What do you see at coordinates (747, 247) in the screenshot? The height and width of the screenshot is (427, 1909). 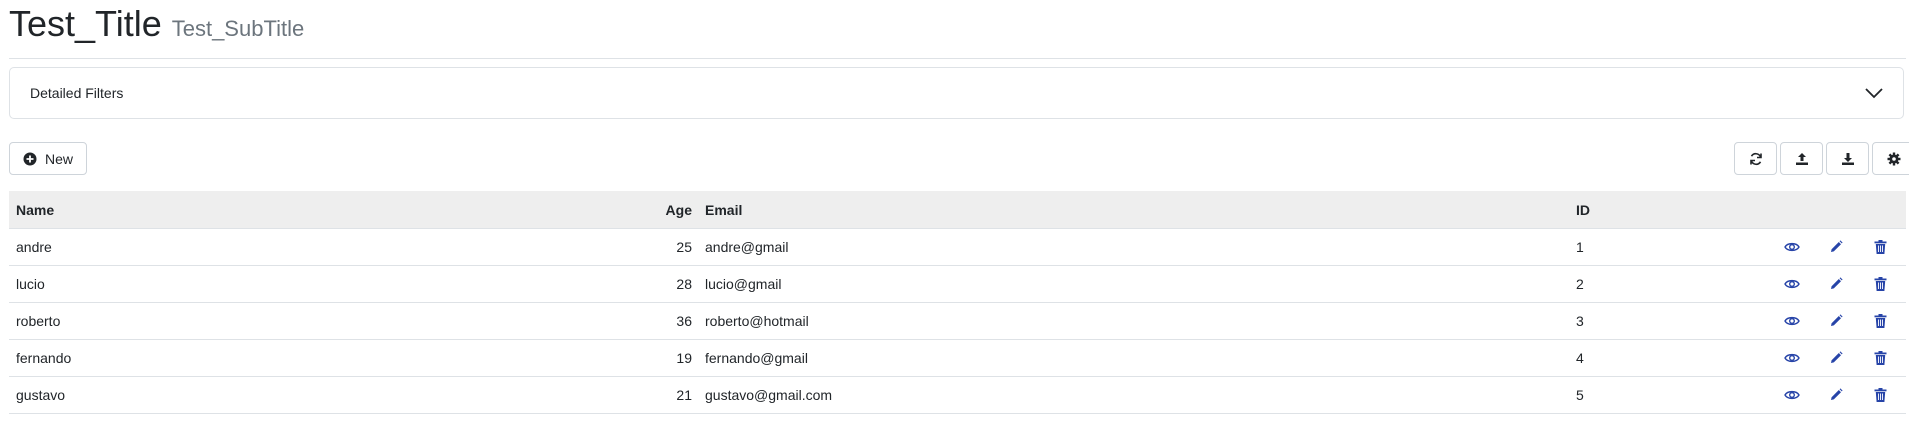 I see `cell-email: andre@gmail` at bounding box center [747, 247].